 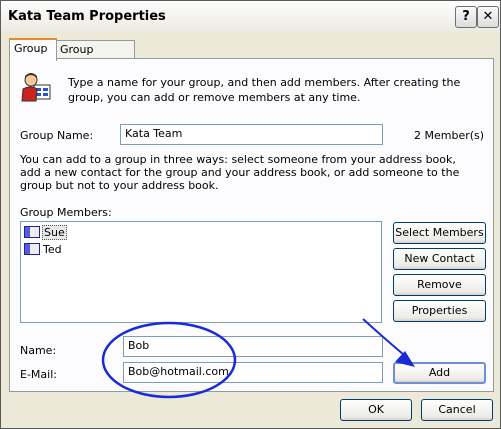 What do you see at coordinates (449, 135) in the screenshot?
I see `member-count: 2 Member(s)` at bounding box center [449, 135].